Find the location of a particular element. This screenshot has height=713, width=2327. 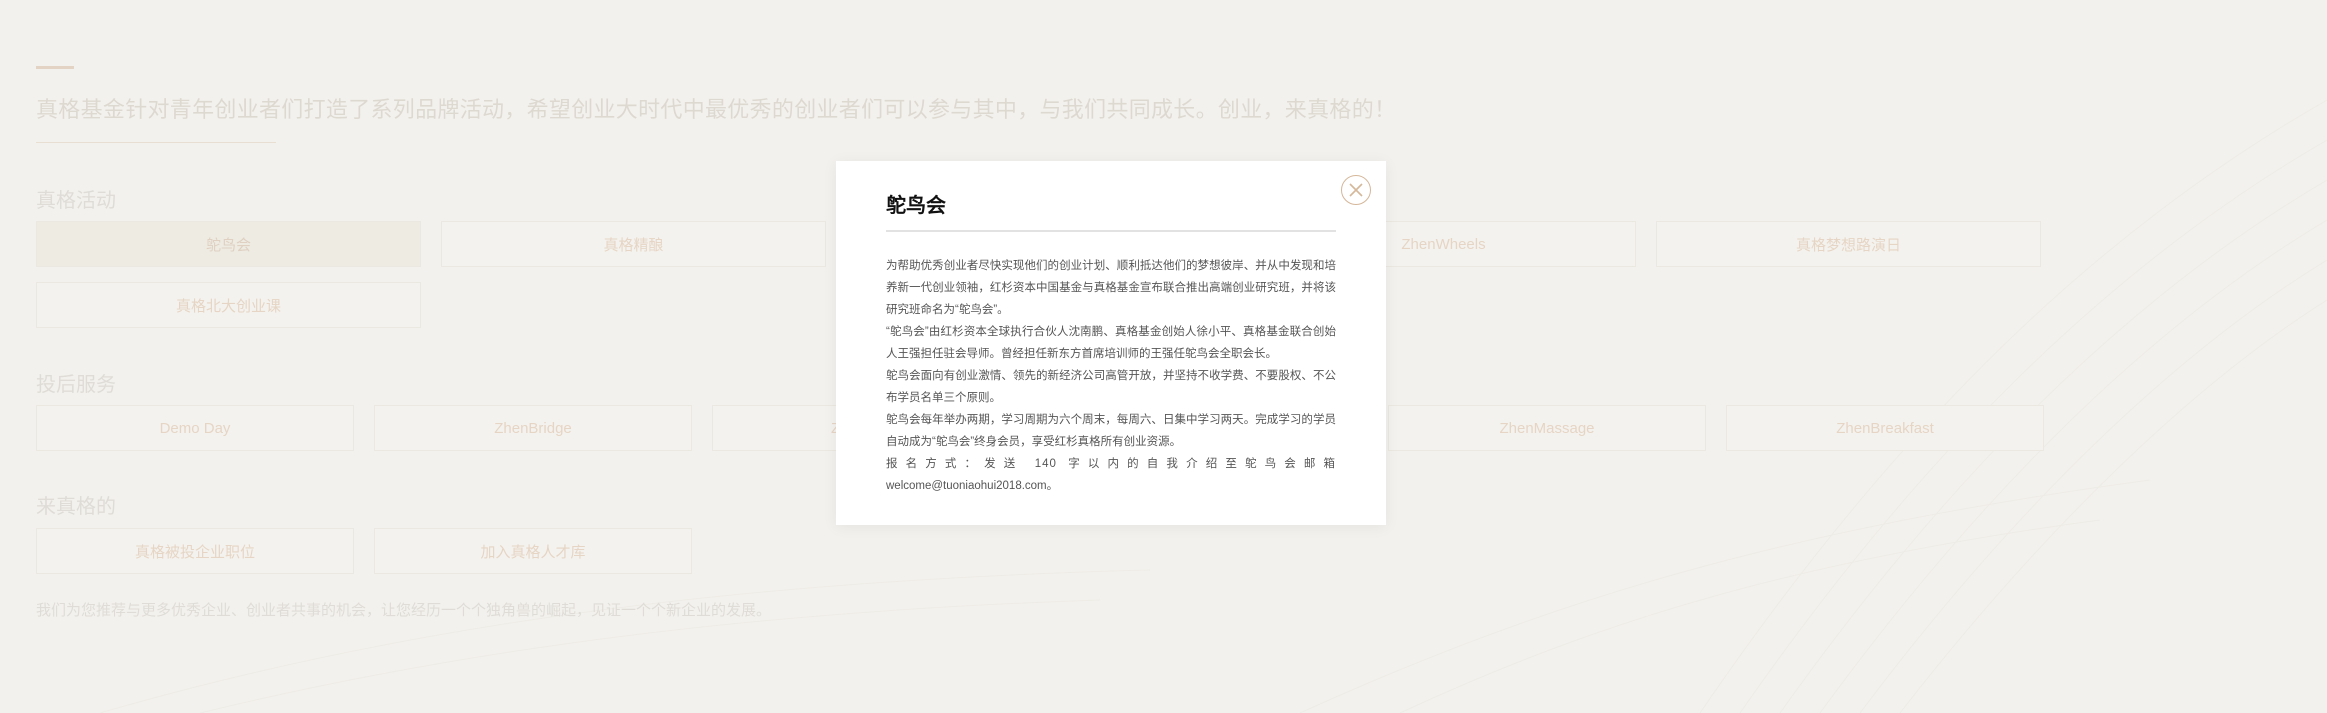

modal-title: 鸵鸟会 is located at coordinates (916, 206).